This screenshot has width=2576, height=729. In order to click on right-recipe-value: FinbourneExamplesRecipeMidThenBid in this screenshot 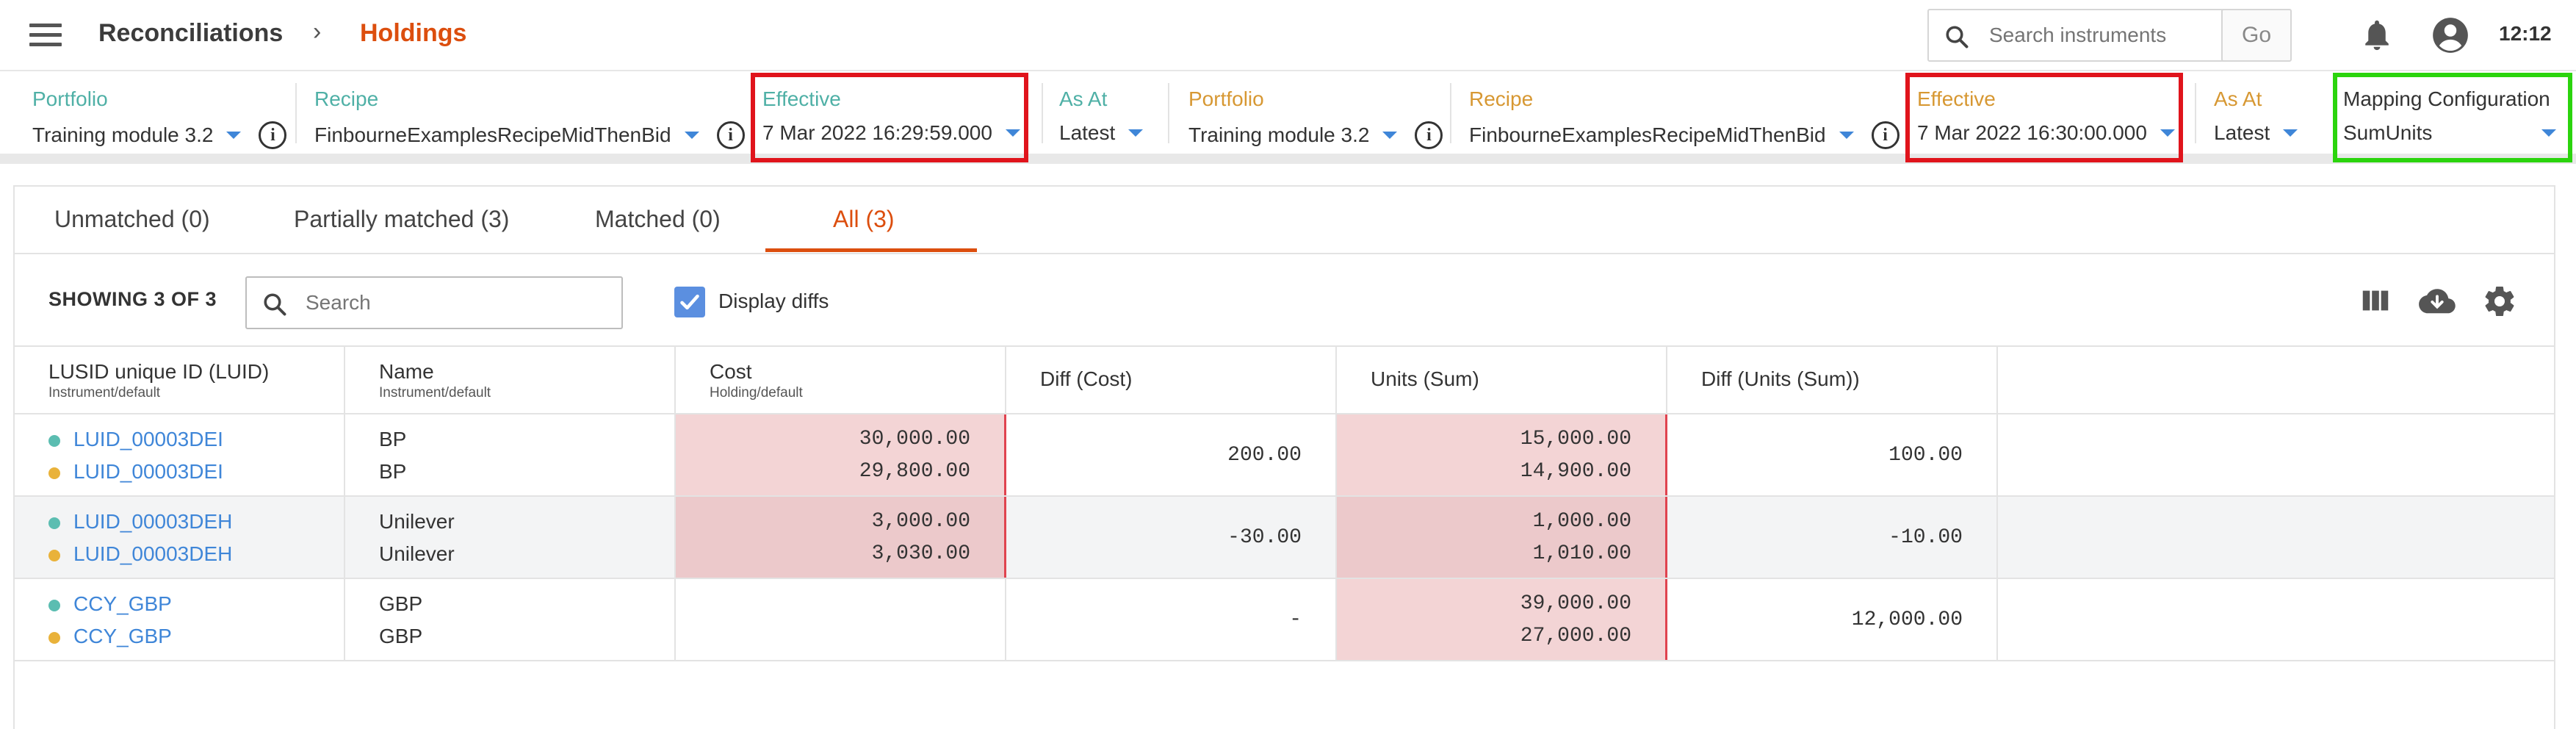, I will do `click(1647, 134)`.